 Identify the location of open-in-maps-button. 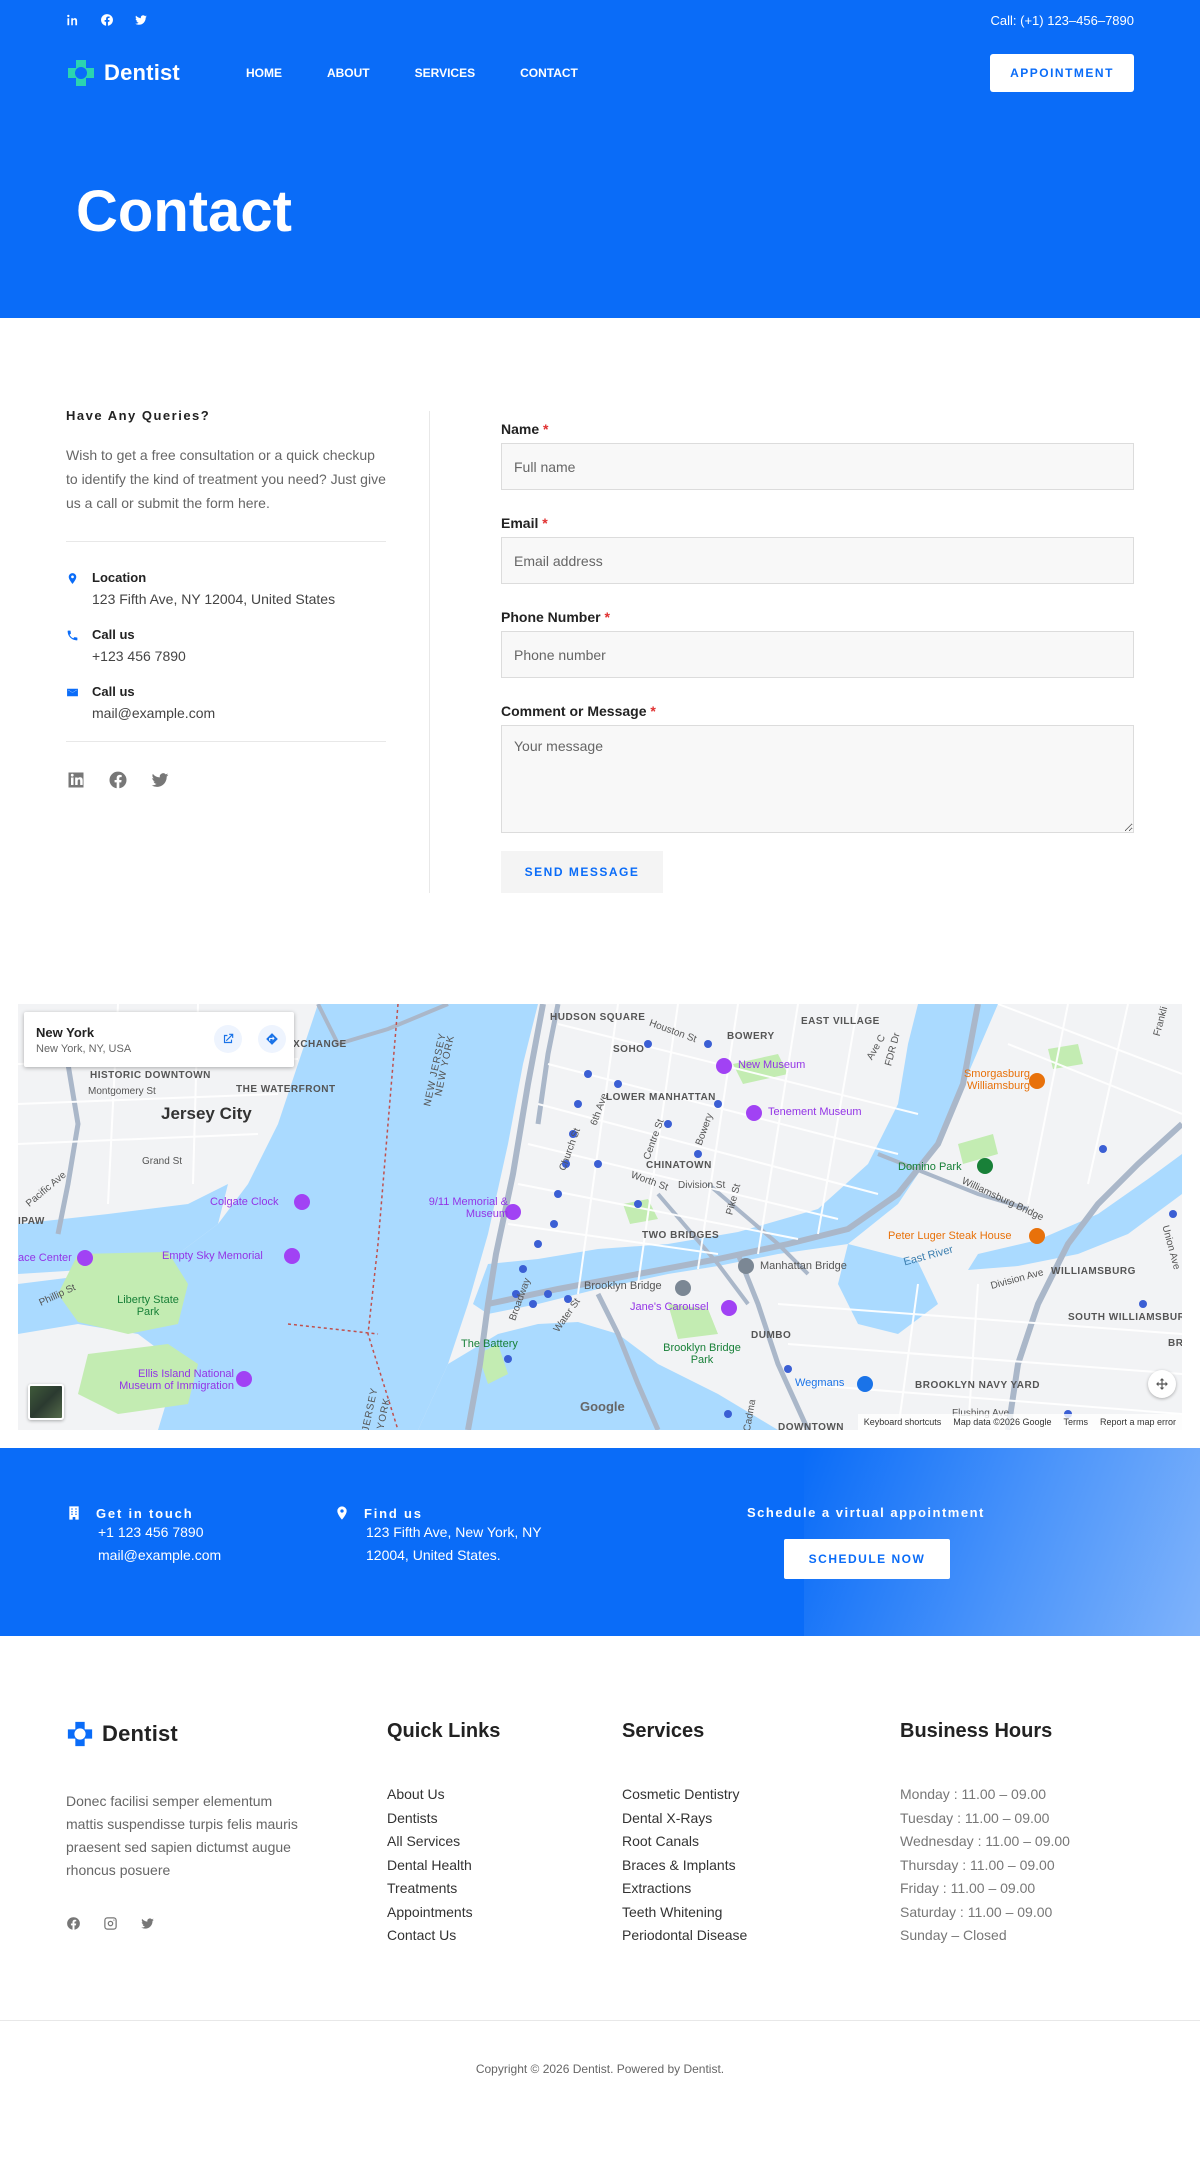
(228, 1039).